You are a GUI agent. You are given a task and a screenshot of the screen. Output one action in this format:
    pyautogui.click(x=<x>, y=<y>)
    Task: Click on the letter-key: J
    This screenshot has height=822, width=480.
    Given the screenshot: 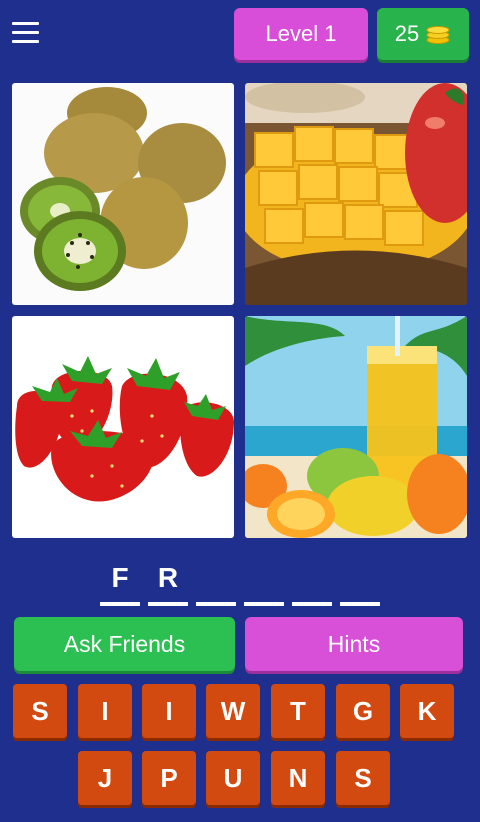 What is the action you would take?
    pyautogui.click(x=105, y=778)
    